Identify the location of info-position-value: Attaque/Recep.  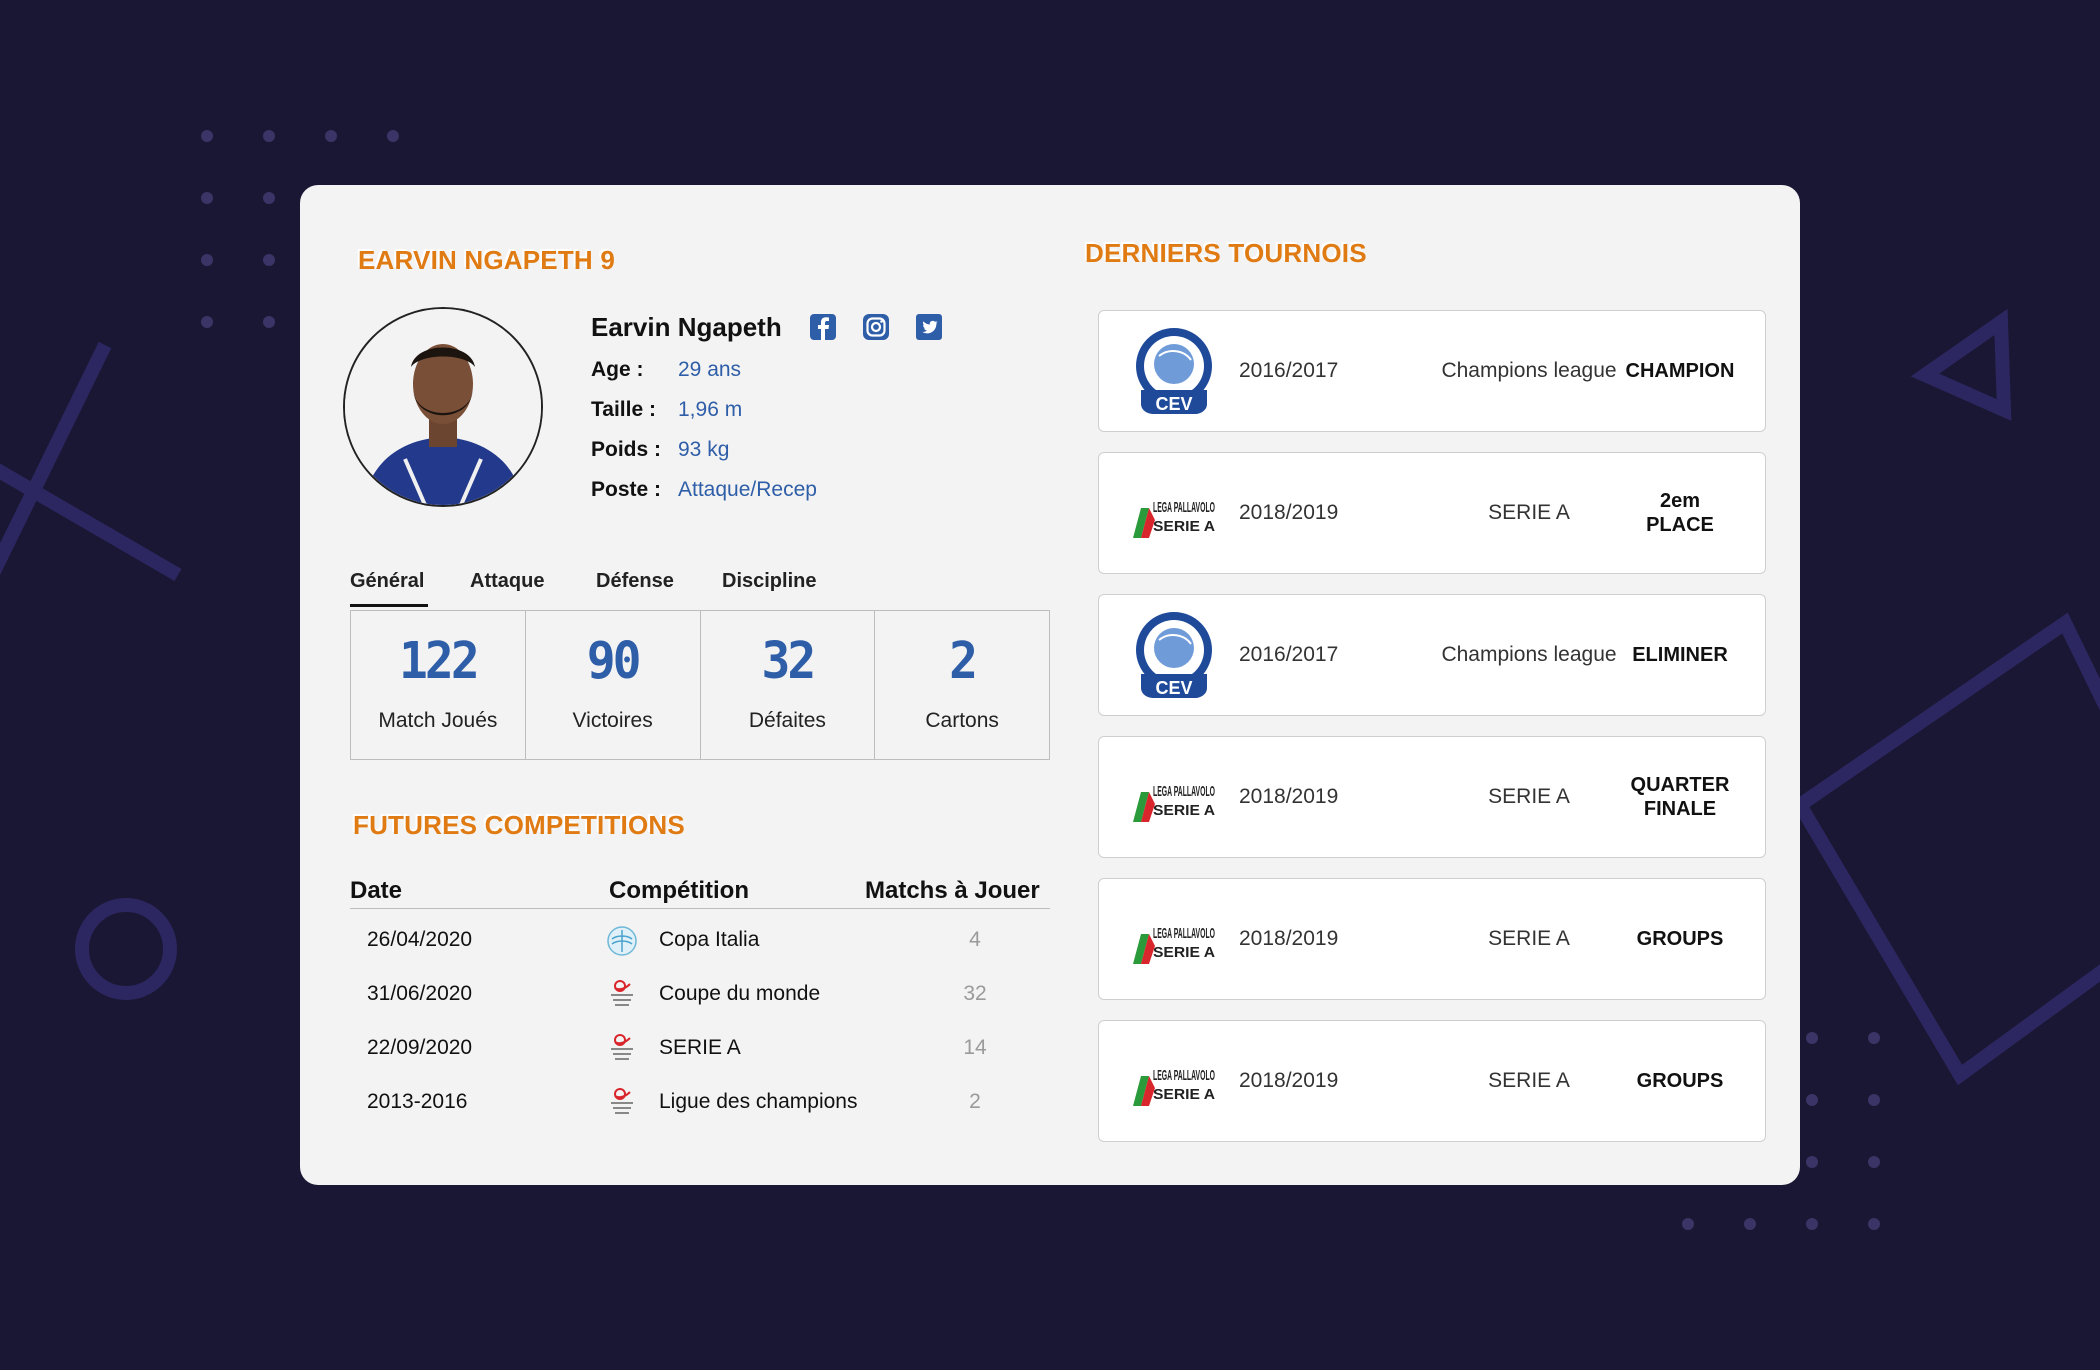
(747, 489).